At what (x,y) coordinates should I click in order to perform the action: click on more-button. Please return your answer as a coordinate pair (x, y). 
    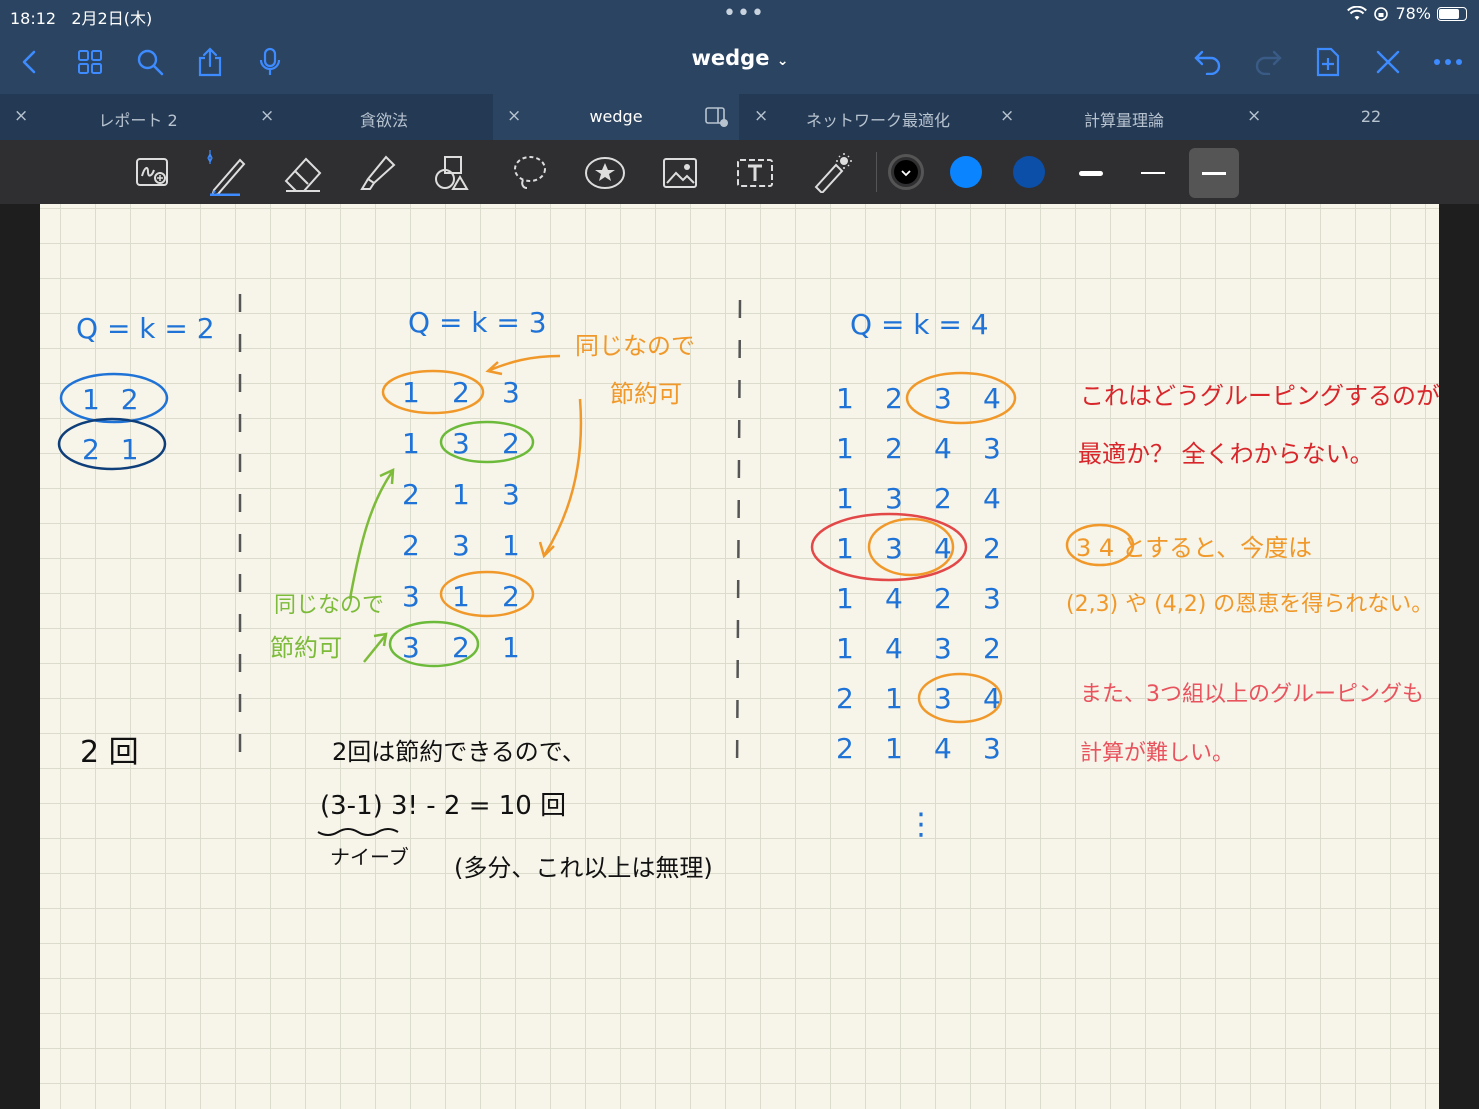
    Looking at the image, I should click on (1448, 62).